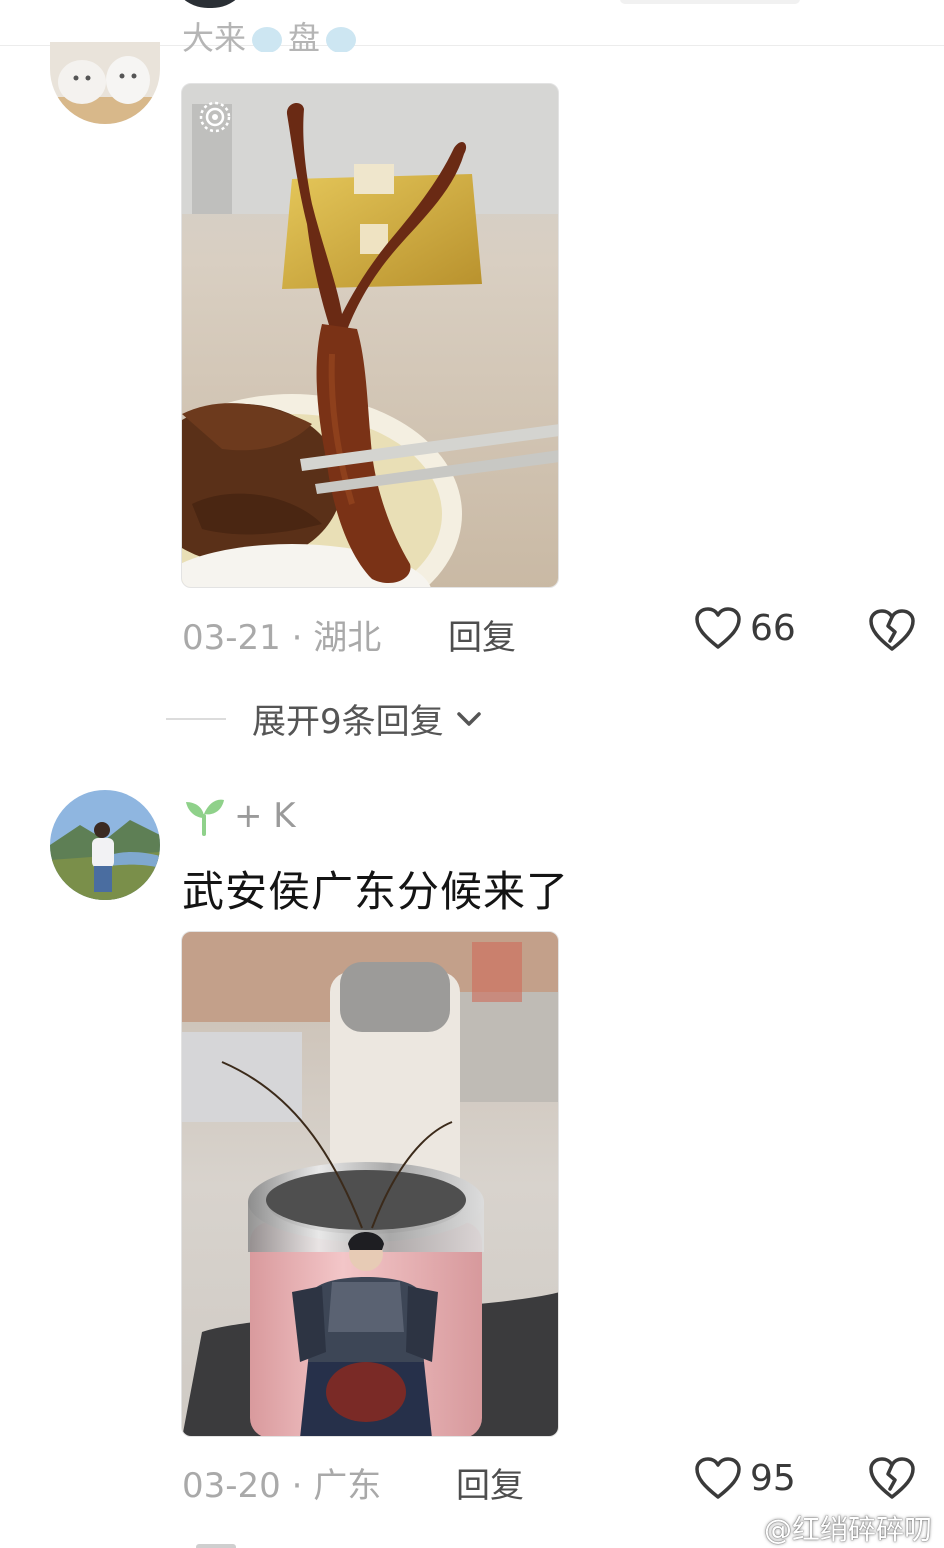  Describe the element at coordinates (370, 335) in the screenshot. I see `comment-photo-duck-tongue` at that location.